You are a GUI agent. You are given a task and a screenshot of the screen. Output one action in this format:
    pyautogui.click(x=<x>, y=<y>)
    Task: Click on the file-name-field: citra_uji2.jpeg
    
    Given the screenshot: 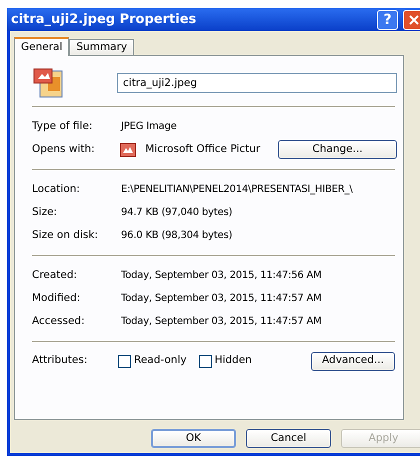 What is the action you would take?
    pyautogui.click(x=257, y=83)
    